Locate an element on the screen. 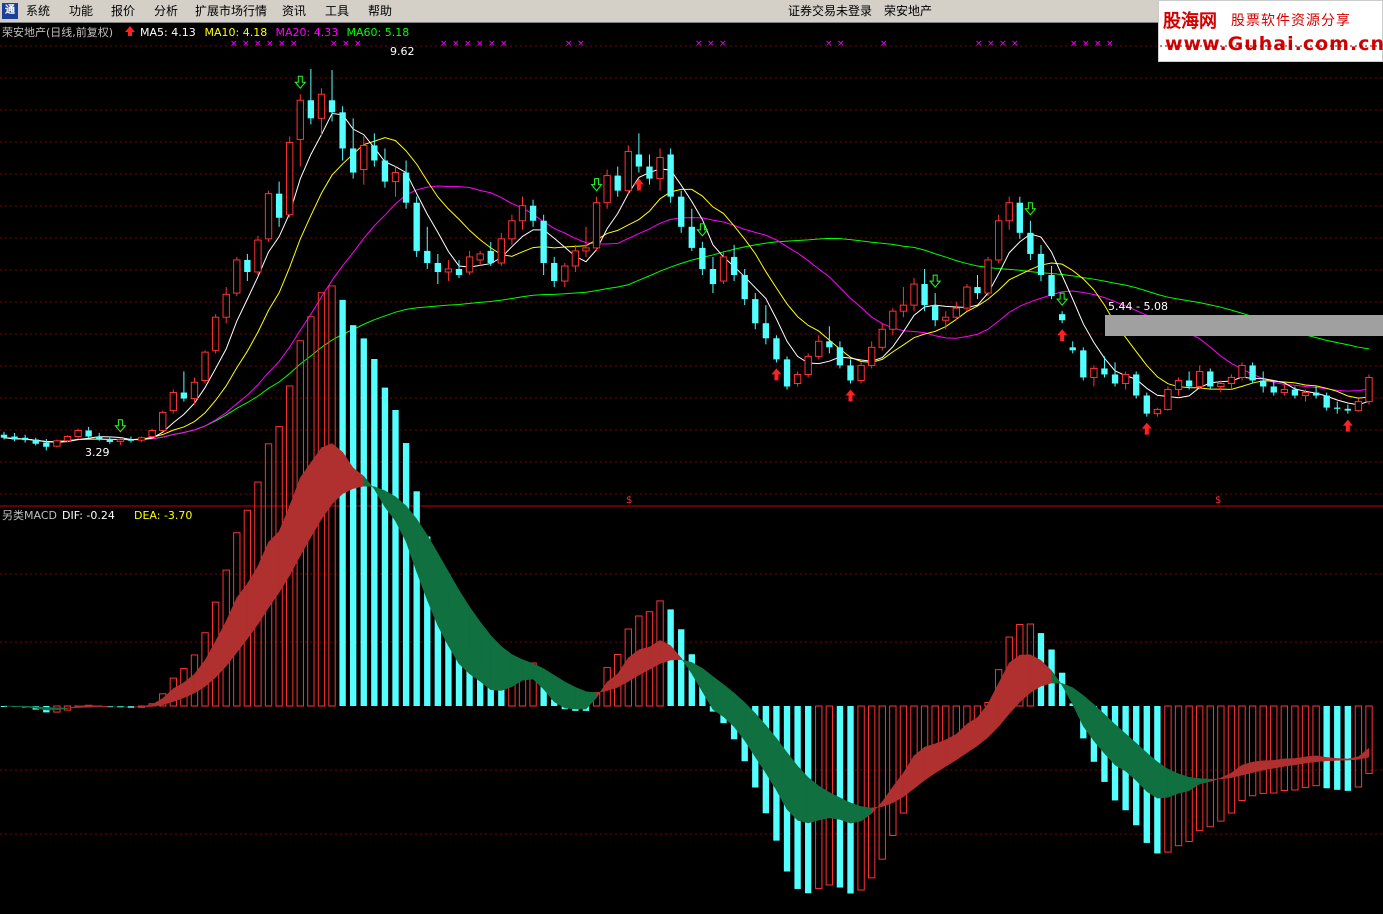 The width and height of the screenshot is (1383, 914). dea-label: DEA: -3.70 is located at coordinates (163, 515).